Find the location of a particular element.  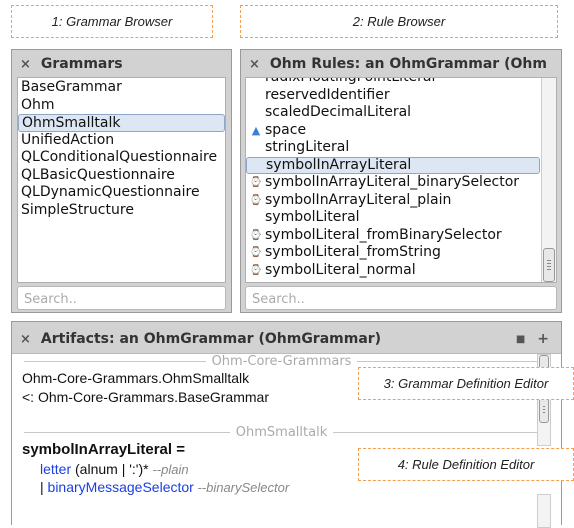

rule-label: symbolInArrayLiteral_plain is located at coordinates (358, 199).